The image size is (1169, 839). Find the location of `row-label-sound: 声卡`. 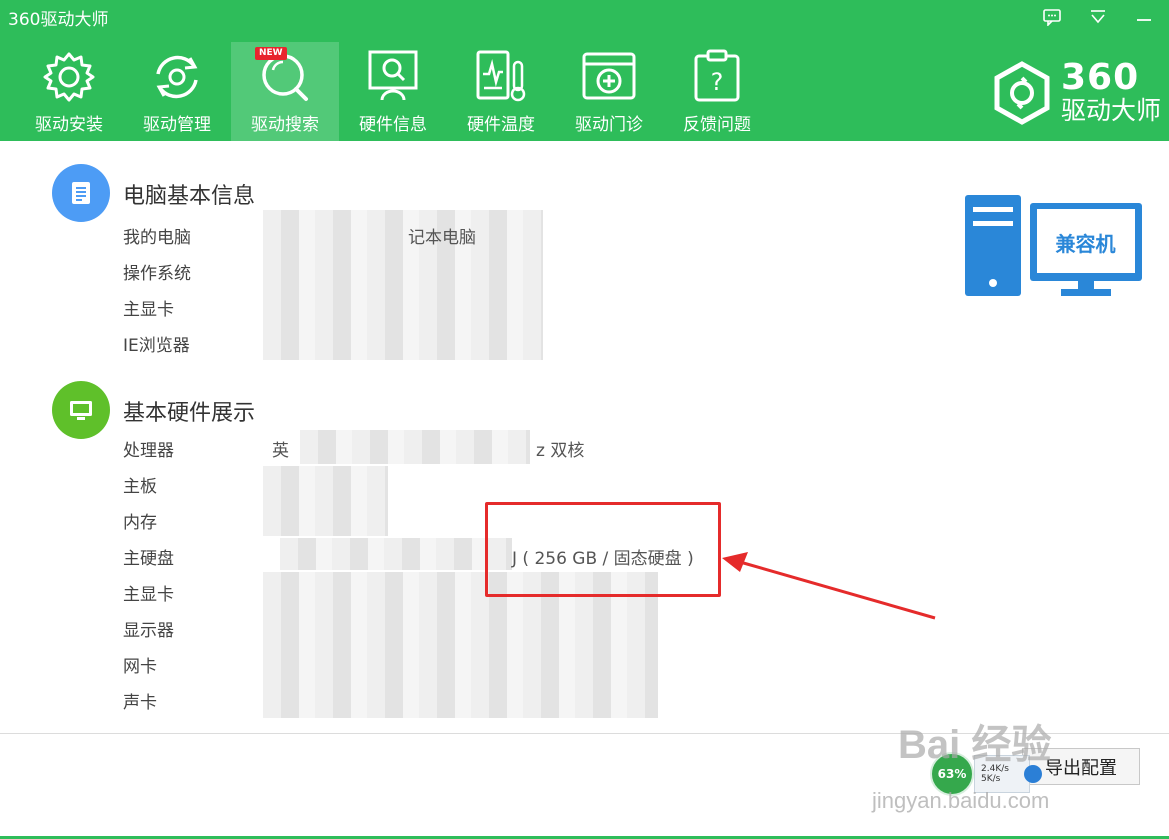

row-label-sound: 声卡 is located at coordinates (140, 703).